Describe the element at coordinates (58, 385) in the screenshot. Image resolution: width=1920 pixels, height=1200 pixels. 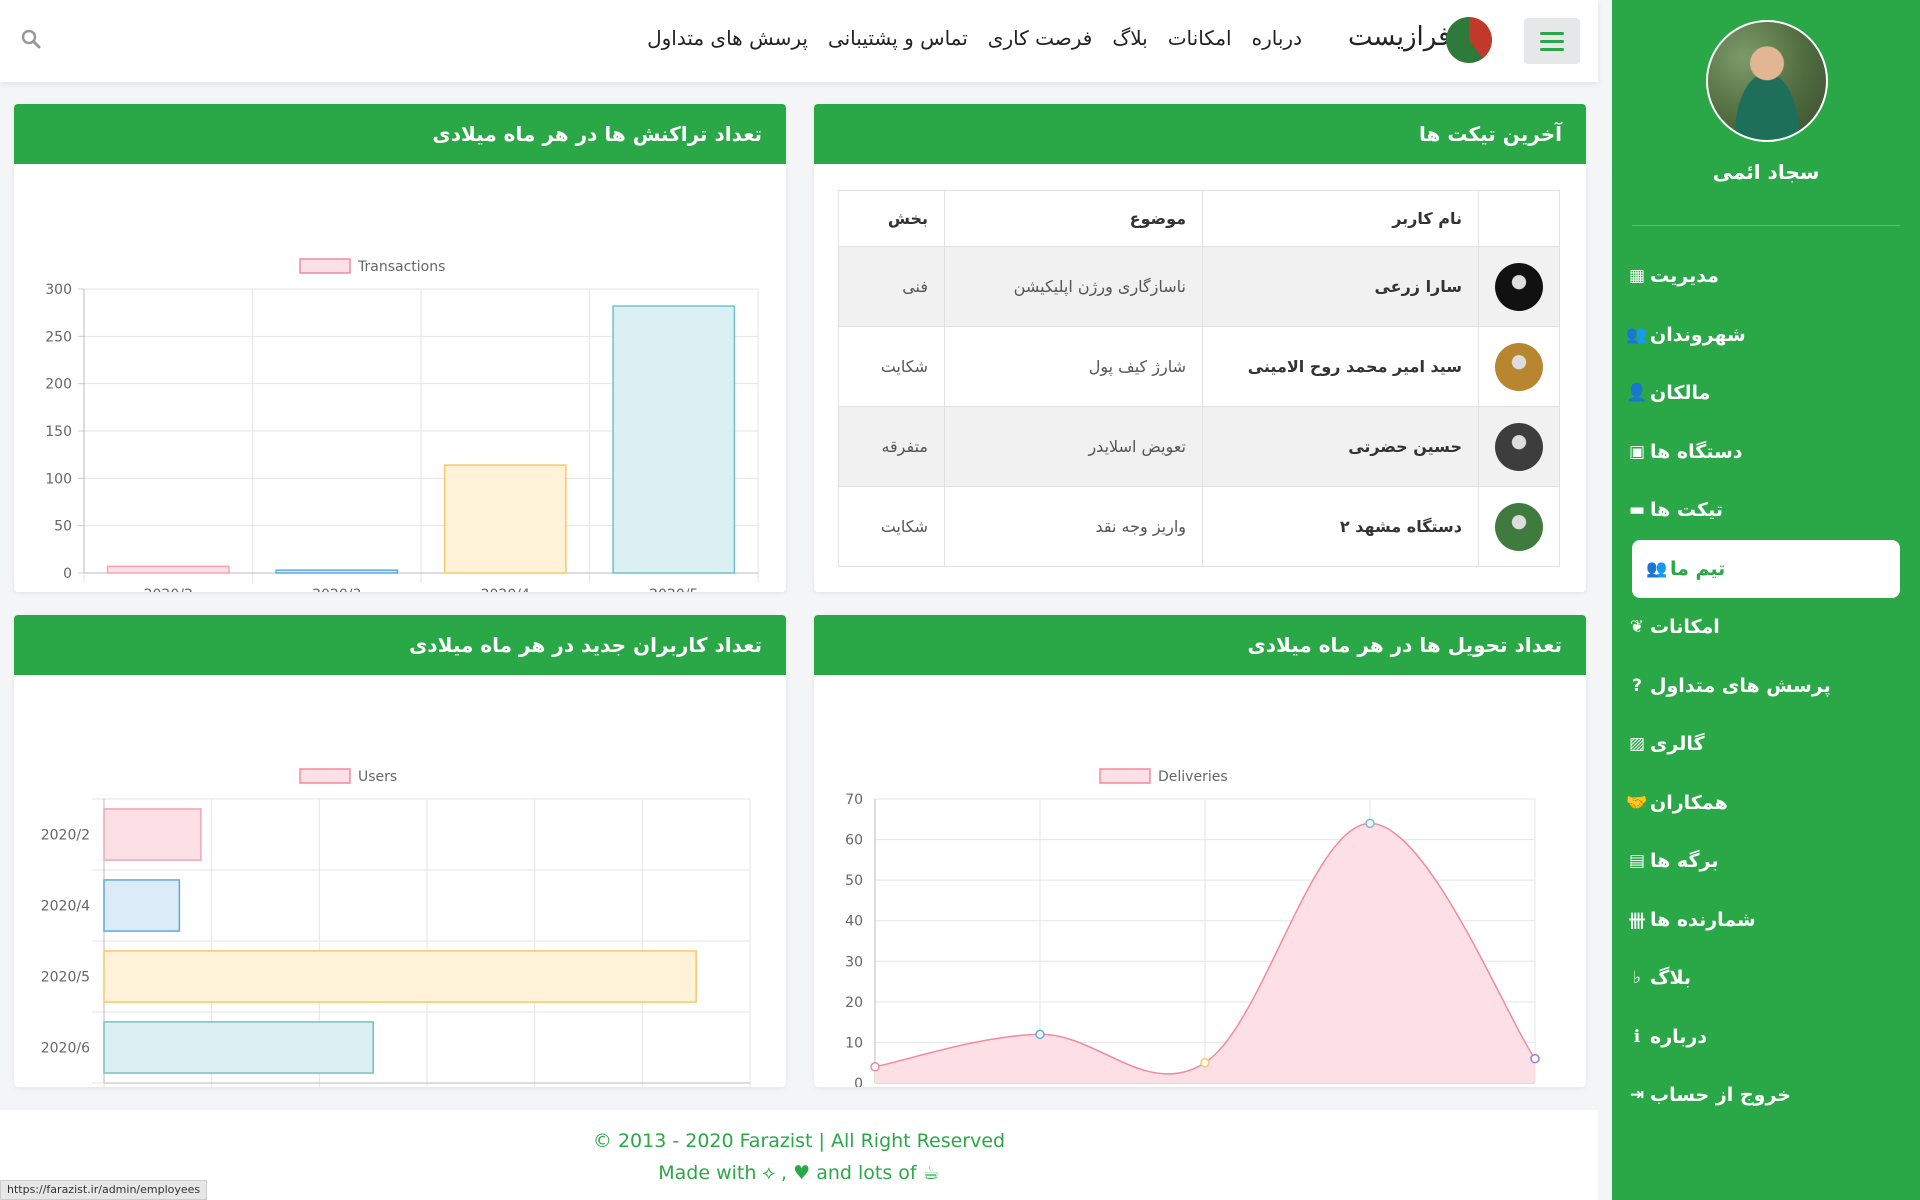
I see `y-tick-label: 200` at that location.